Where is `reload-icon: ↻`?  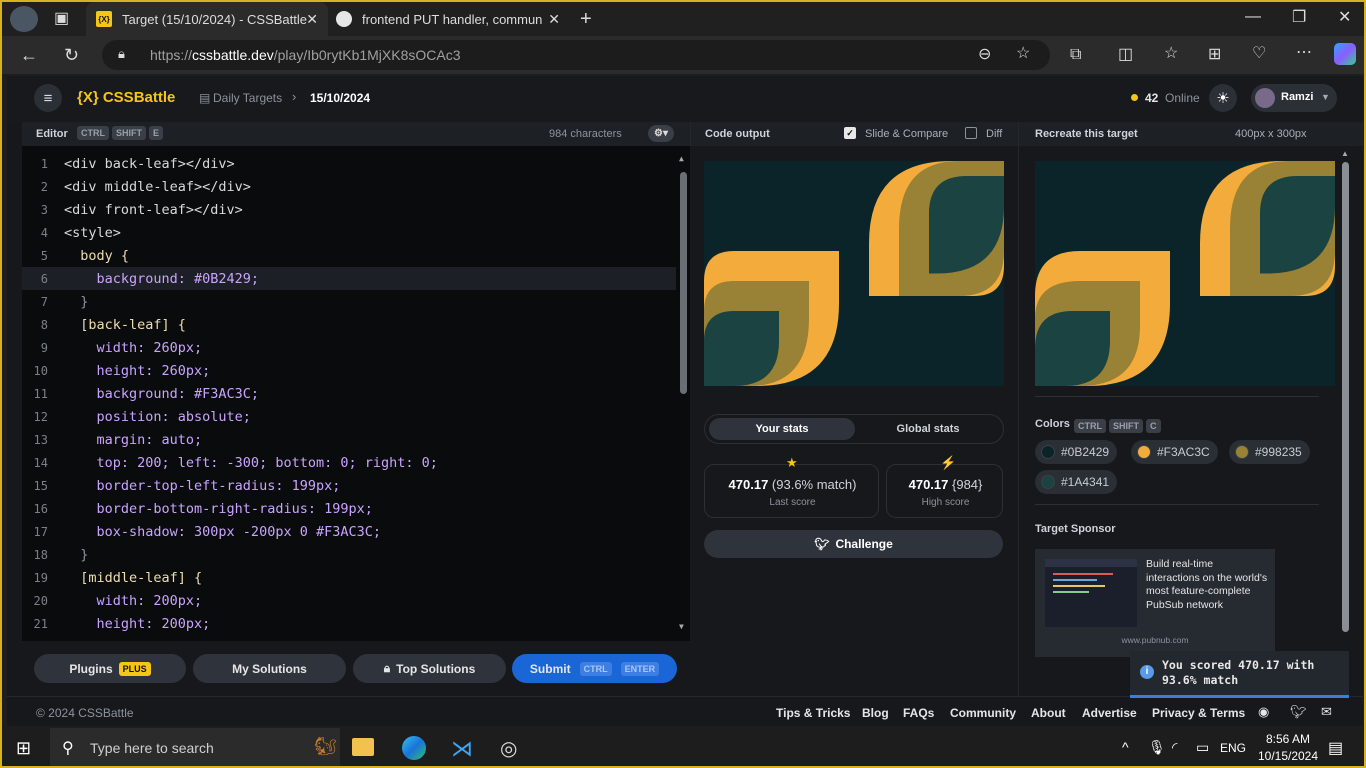 reload-icon: ↻ is located at coordinates (71, 55).